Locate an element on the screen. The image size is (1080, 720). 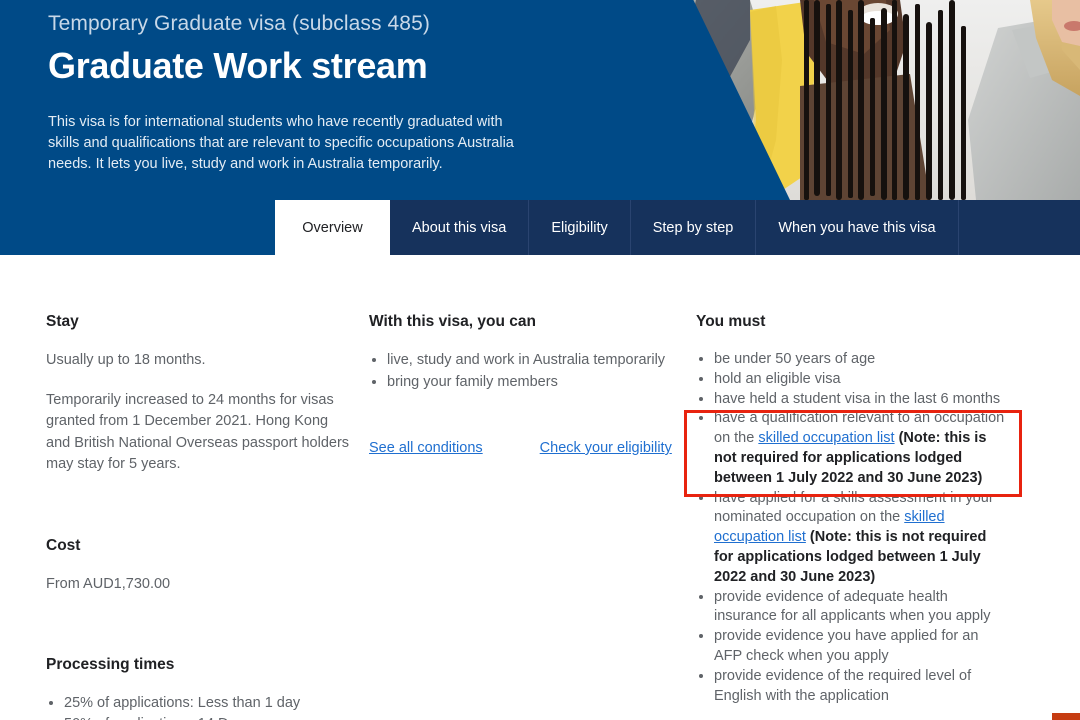
tabbar-right-filler is located at coordinates (1019, 227).